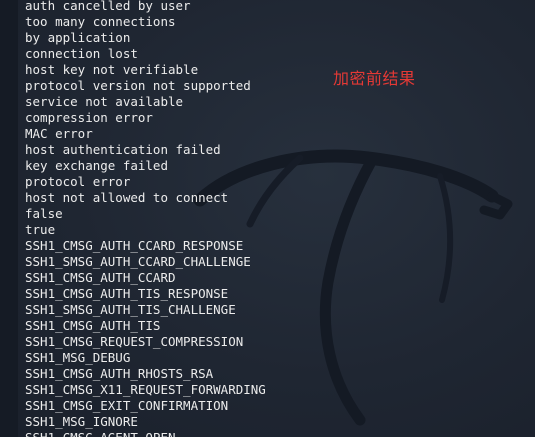 The image size is (535, 437). I want to click on terminal-line: SSH1_CMSG_AUTH_CCARD_RESPONSE, so click(134, 245).